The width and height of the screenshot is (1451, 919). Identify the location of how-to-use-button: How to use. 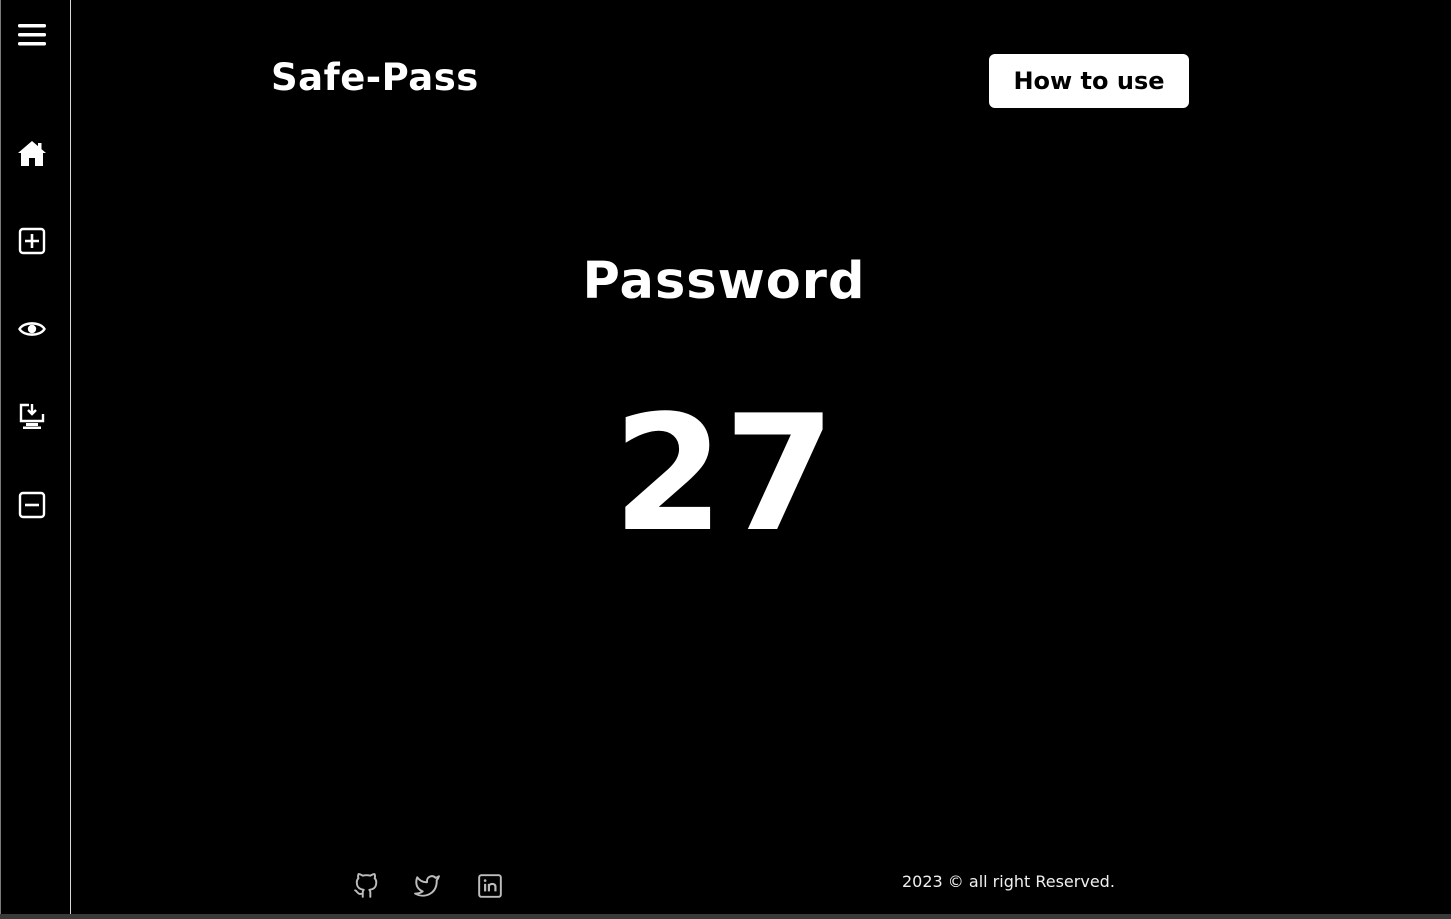
(1089, 81).